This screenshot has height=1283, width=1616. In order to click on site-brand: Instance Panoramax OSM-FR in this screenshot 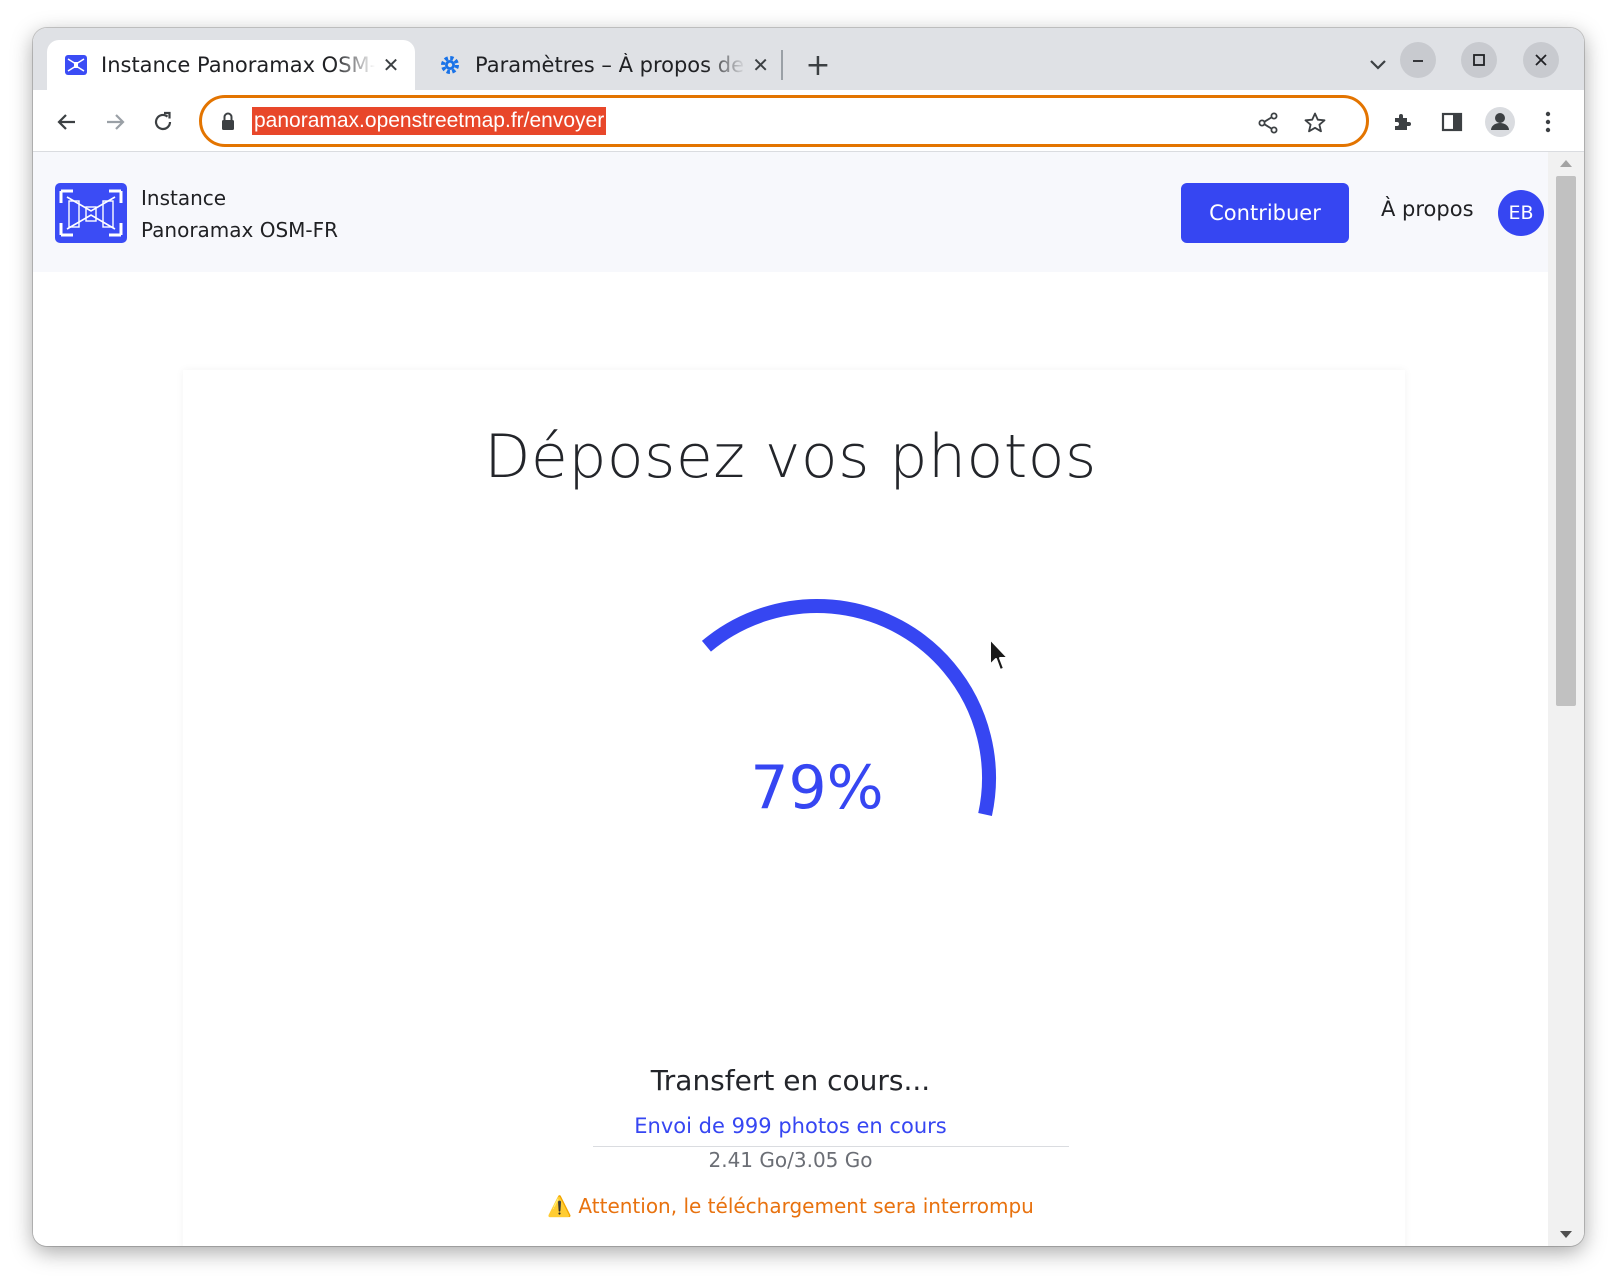, I will do `click(239, 214)`.